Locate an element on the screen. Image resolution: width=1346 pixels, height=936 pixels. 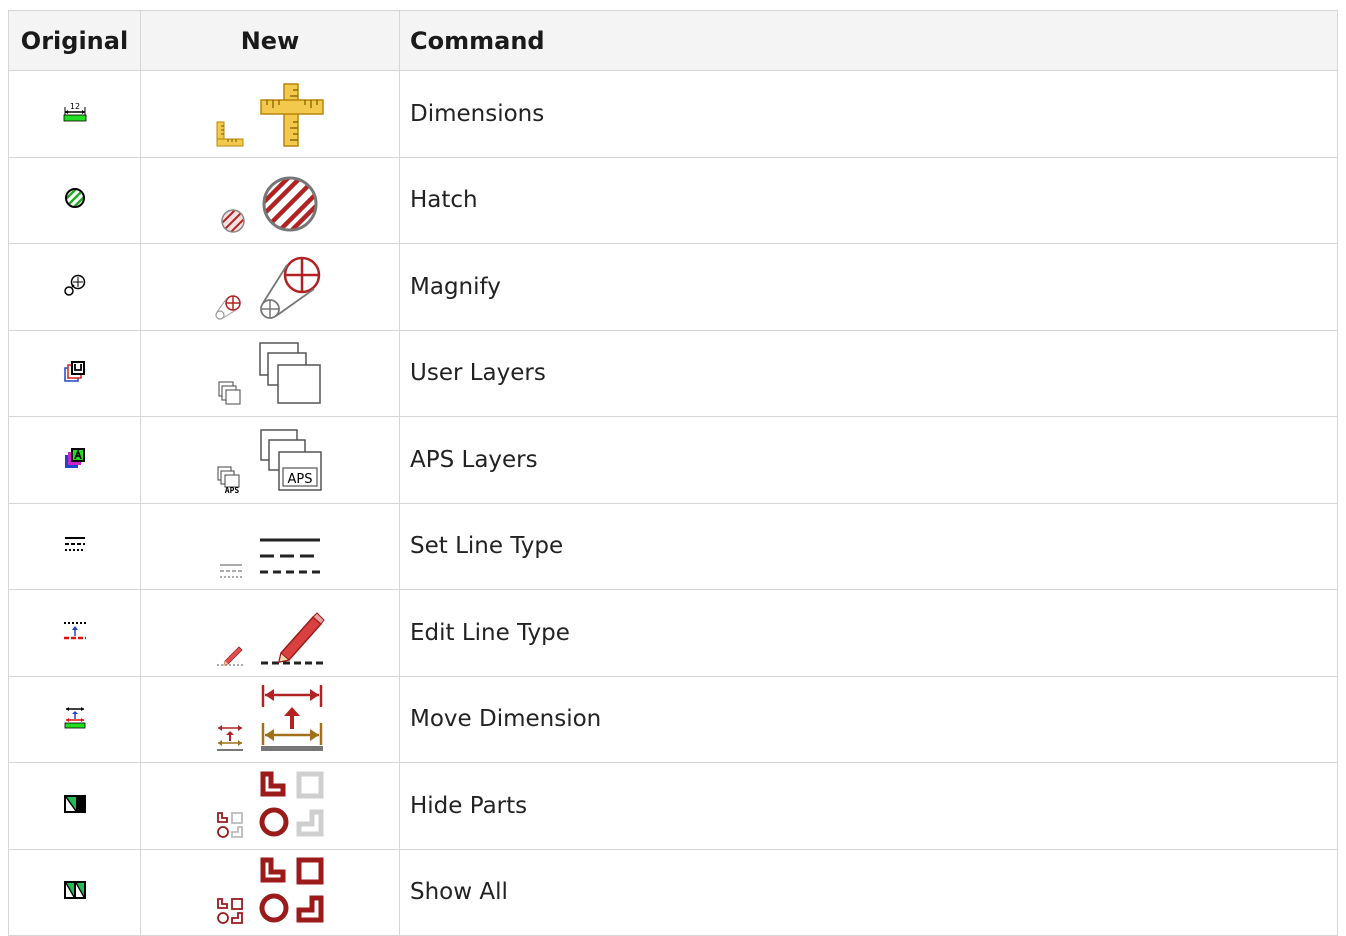
svg-text: 12 is located at coordinates (74, 106).